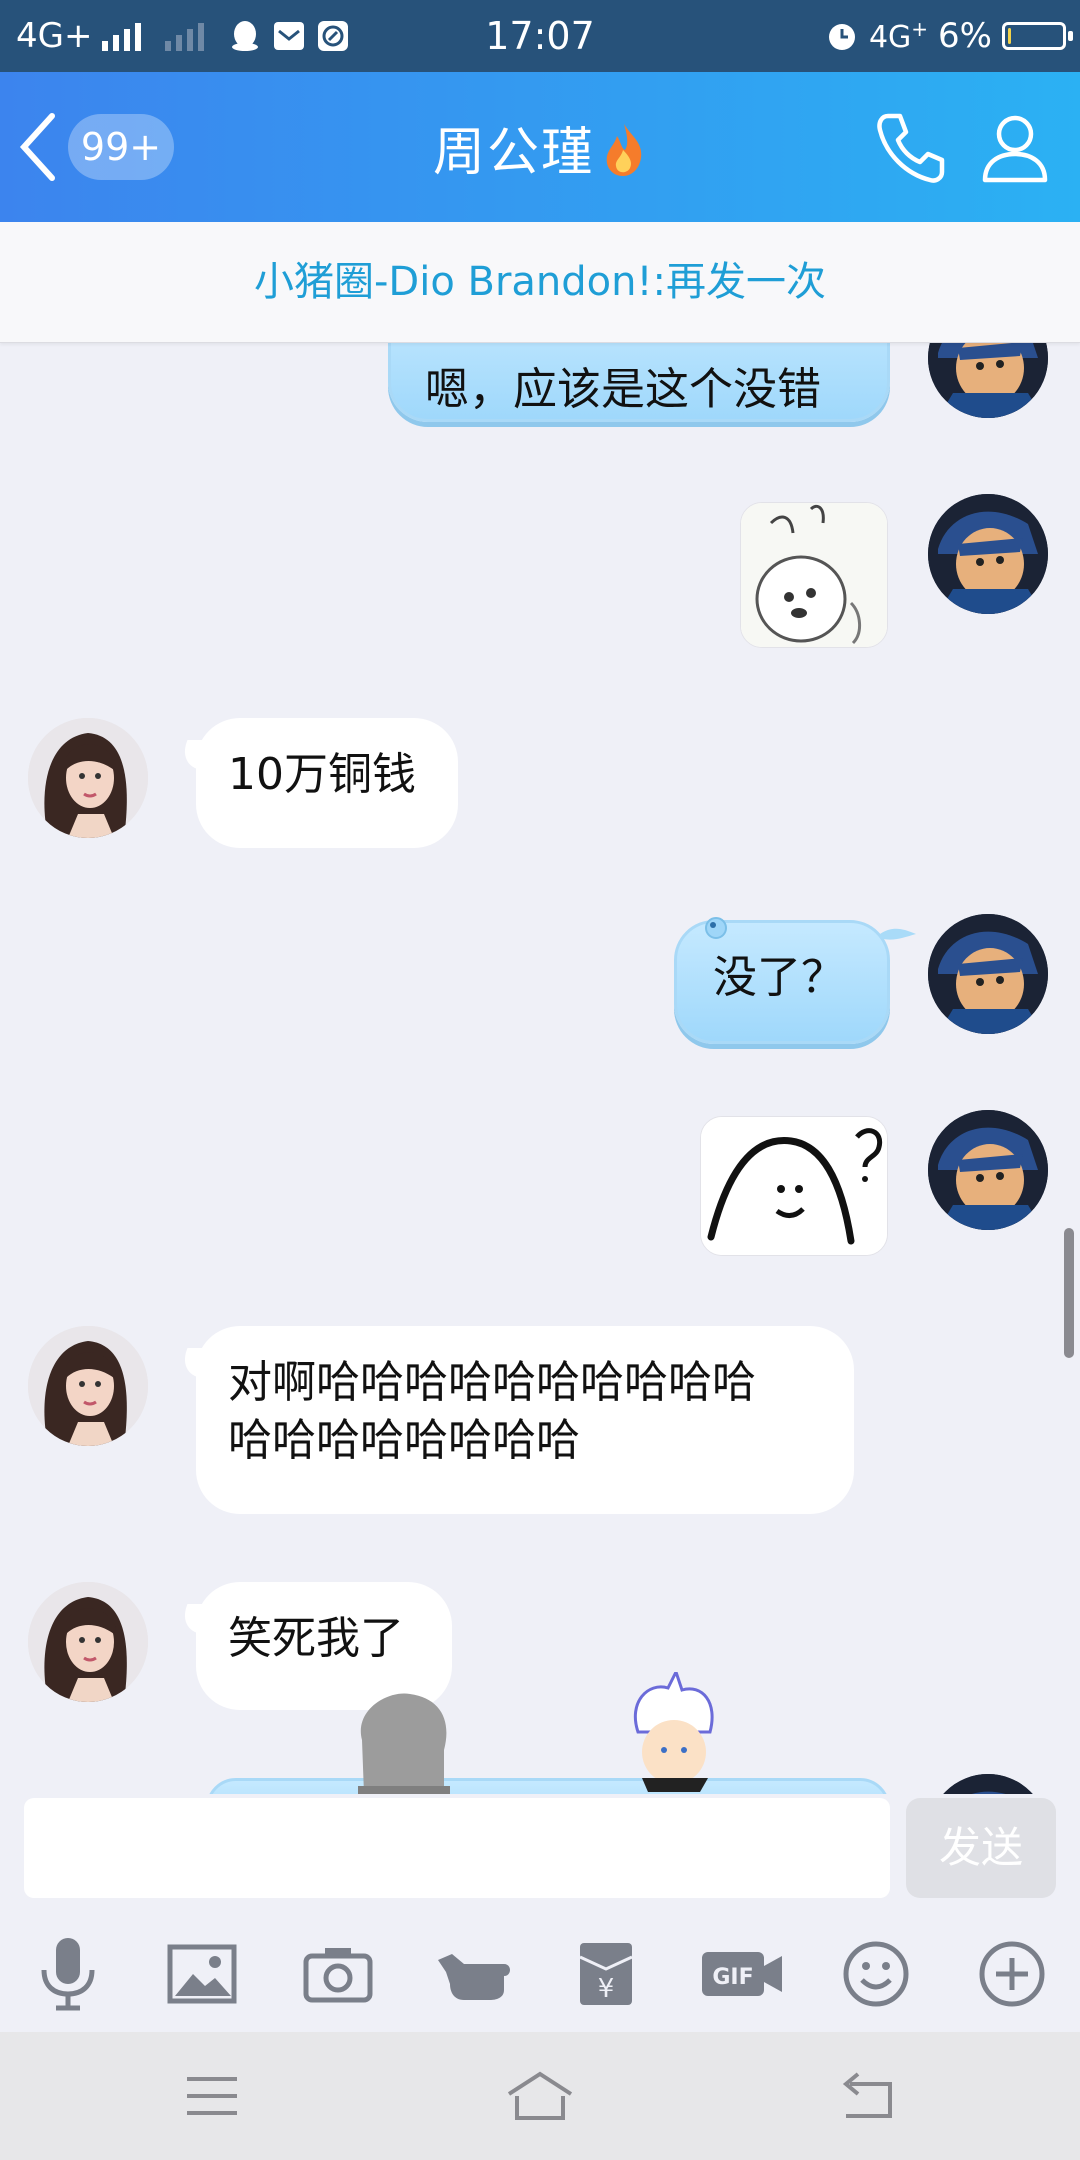  I want to click on grey-character-decoration, so click(404, 1742).